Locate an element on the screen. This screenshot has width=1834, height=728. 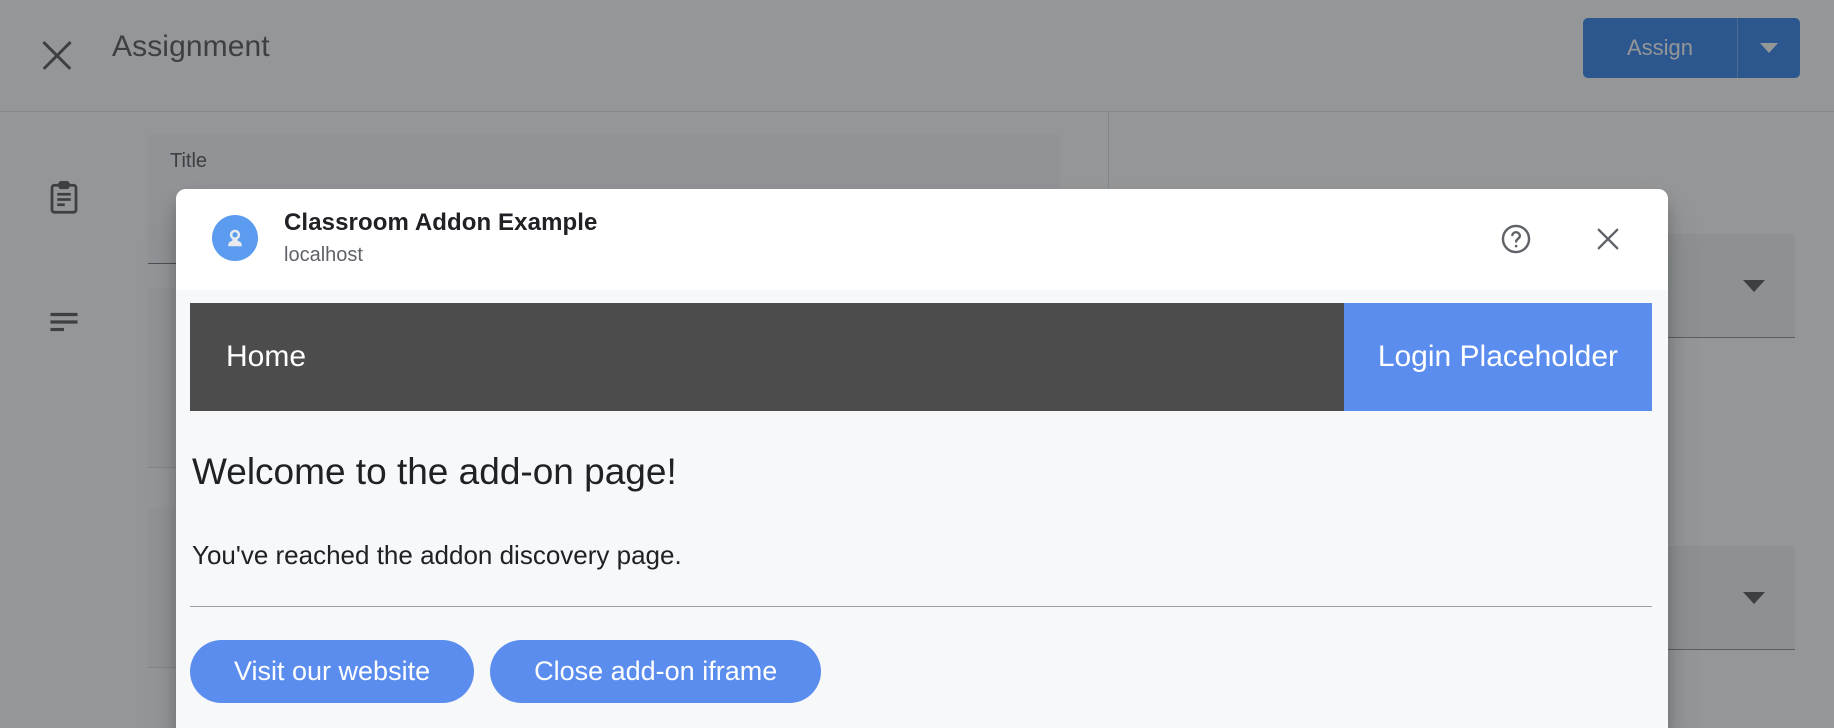
horizontal-rule is located at coordinates (921, 606).